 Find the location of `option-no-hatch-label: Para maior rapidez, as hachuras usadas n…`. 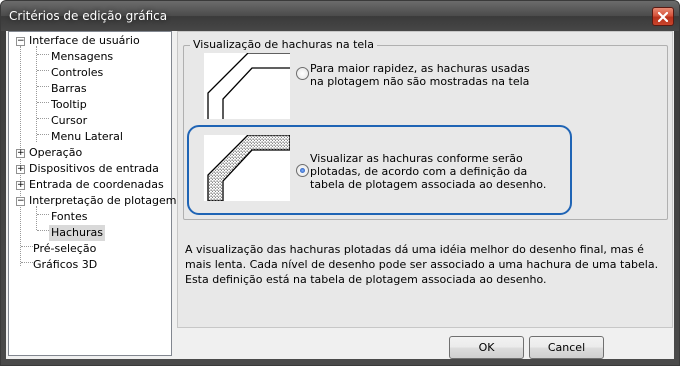

option-no-hatch-label: Para maior rapidez, as hachuras usadas n… is located at coordinates (425, 75).